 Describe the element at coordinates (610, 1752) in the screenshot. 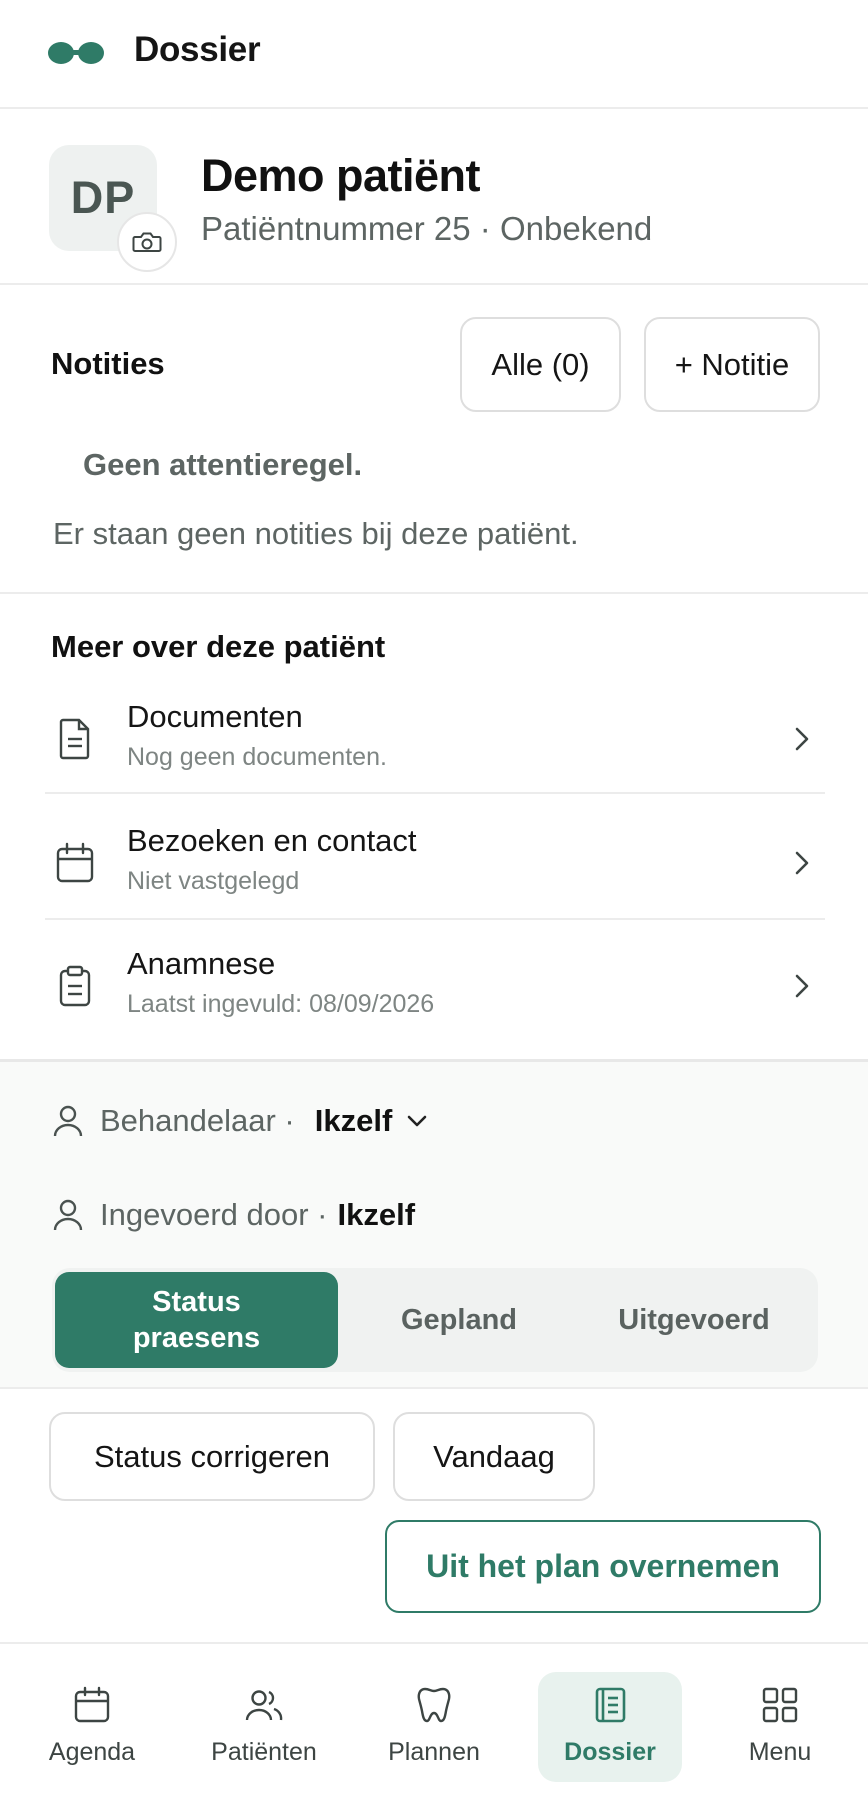

I see `nav-label: Dossier` at that location.